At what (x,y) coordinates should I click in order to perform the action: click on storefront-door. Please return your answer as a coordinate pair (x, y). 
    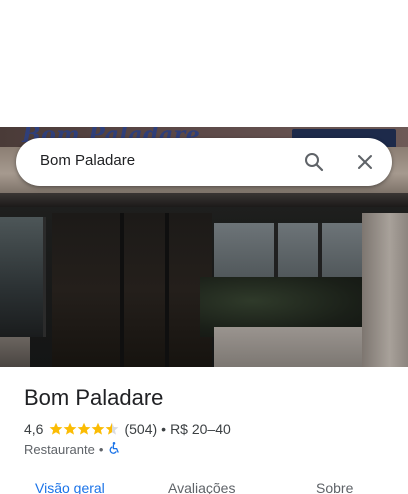
    Looking at the image, I should click on (132, 290).